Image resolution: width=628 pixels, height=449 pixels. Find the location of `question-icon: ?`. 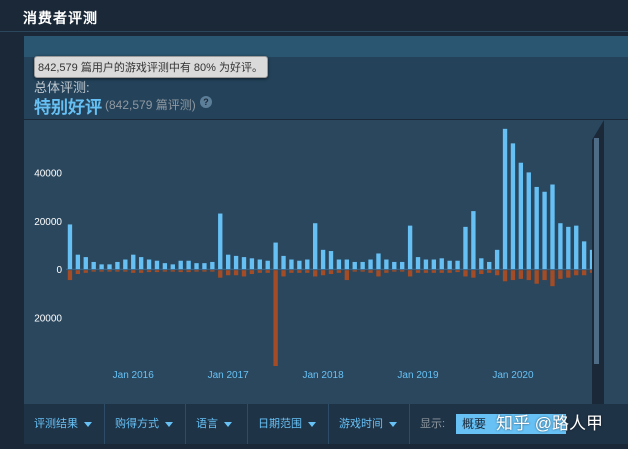

question-icon: ? is located at coordinates (206, 102).